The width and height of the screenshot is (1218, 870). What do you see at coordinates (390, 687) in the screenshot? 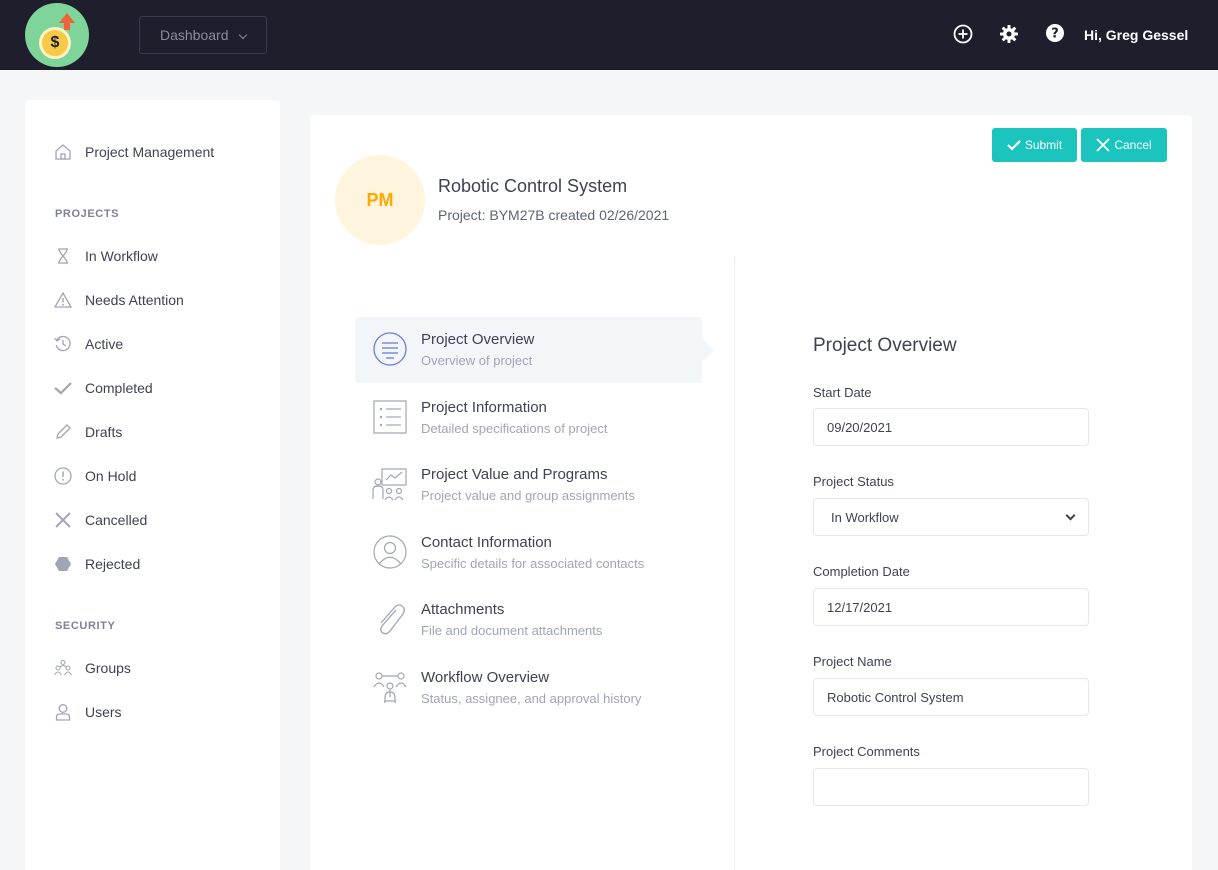
I see `workflow-icon` at bounding box center [390, 687].